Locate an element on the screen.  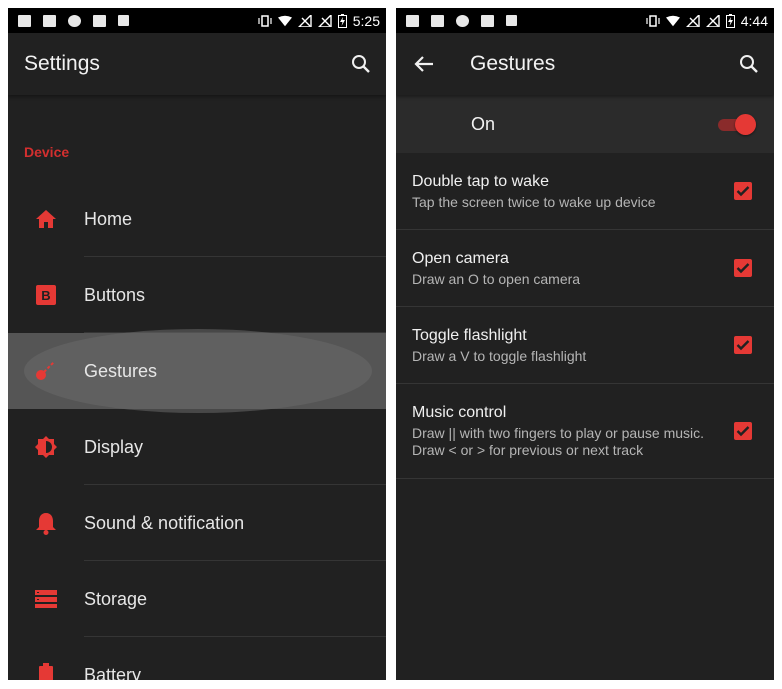
battery-icon is located at coordinates (46, 671).